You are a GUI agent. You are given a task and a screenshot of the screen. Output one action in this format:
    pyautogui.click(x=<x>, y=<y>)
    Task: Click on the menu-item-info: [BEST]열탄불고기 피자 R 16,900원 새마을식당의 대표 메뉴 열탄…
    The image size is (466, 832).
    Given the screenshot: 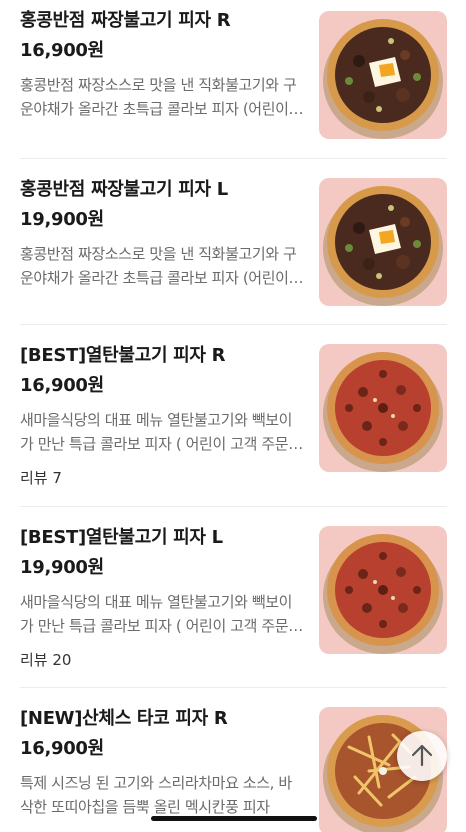 What is the action you would take?
    pyautogui.click(x=162, y=416)
    